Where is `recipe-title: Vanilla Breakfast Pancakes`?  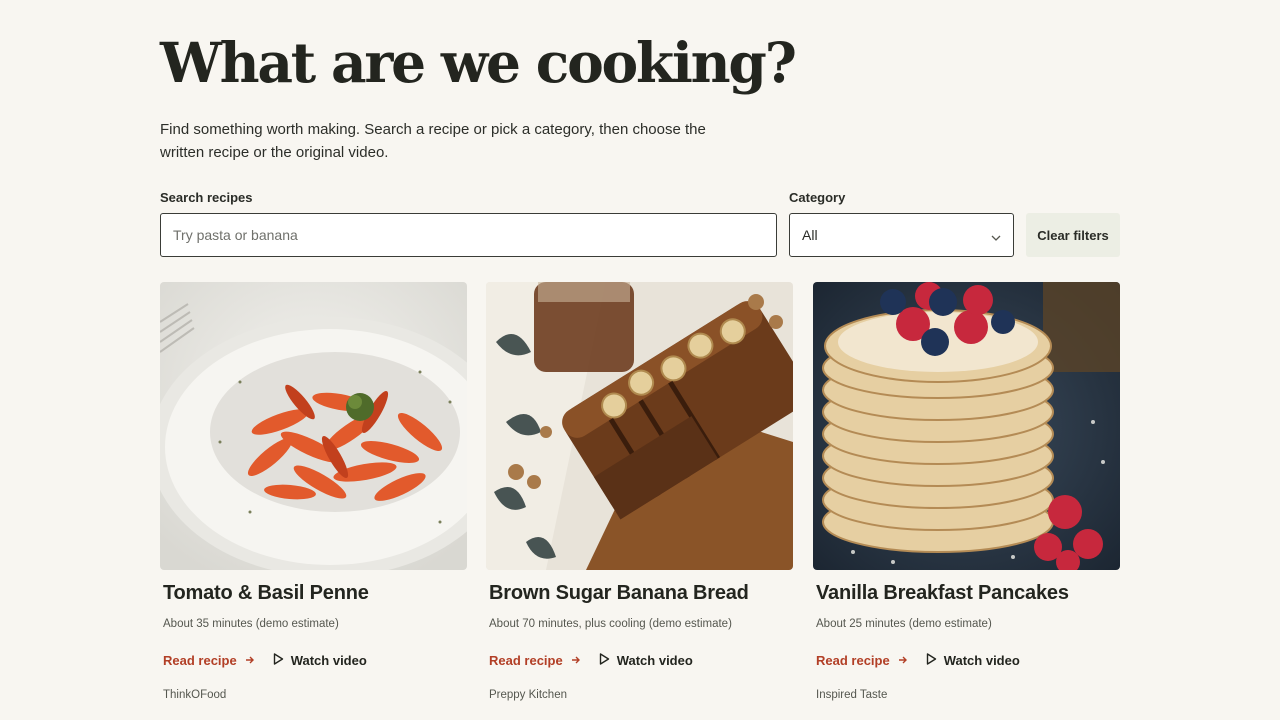 recipe-title: Vanilla Breakfast Pancakes is located at coordinates (942, 593).